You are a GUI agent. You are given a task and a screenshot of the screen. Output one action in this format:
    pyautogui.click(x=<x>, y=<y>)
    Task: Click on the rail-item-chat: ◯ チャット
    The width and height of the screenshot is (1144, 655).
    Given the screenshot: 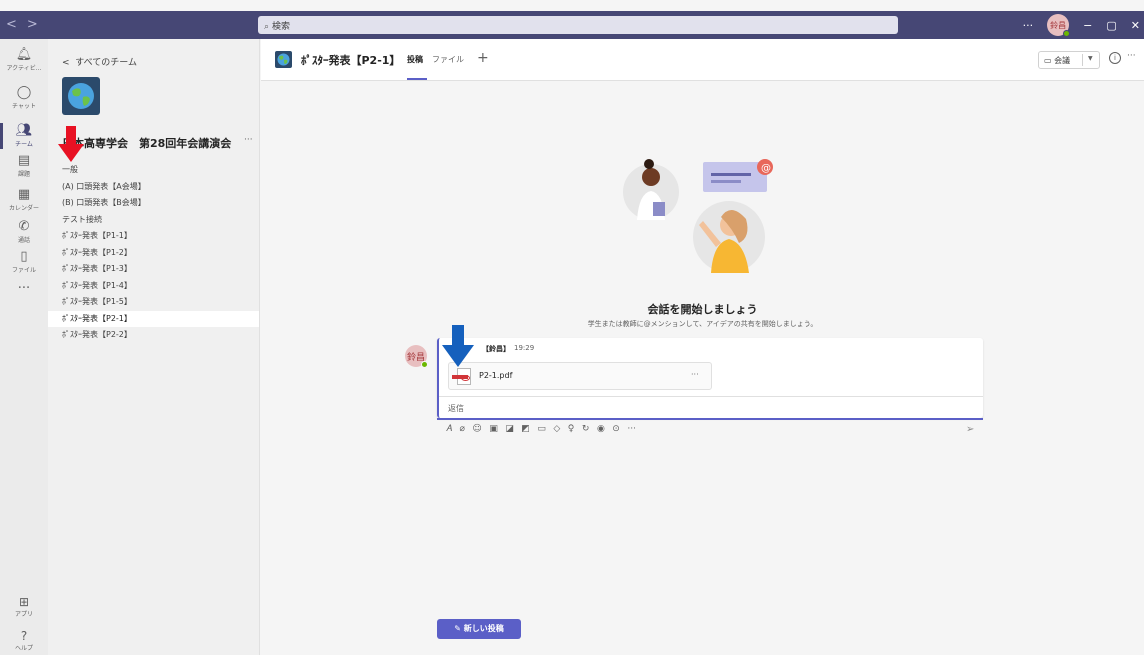 What is the action you would take?
    pyautogui.click(x=24, y=99)
    